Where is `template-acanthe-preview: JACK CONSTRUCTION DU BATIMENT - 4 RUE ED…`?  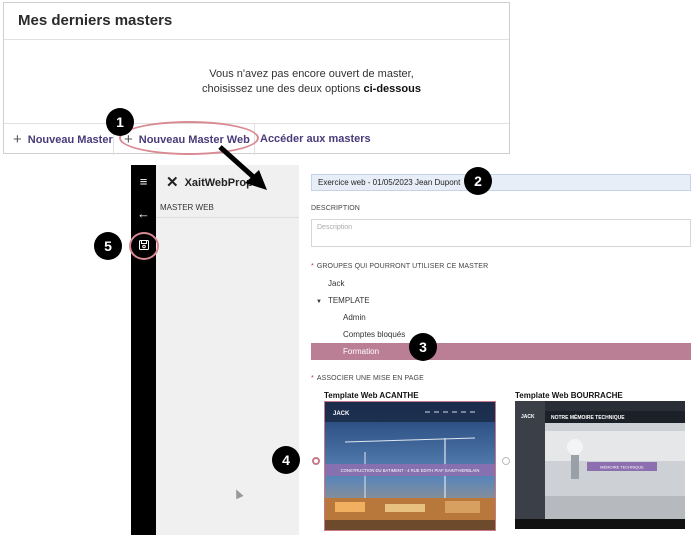 template-acanthe-preview: JACK CONSTRUCTION DU BATIMENT - 4 RUE ED… is located at coordinates (410, 466).